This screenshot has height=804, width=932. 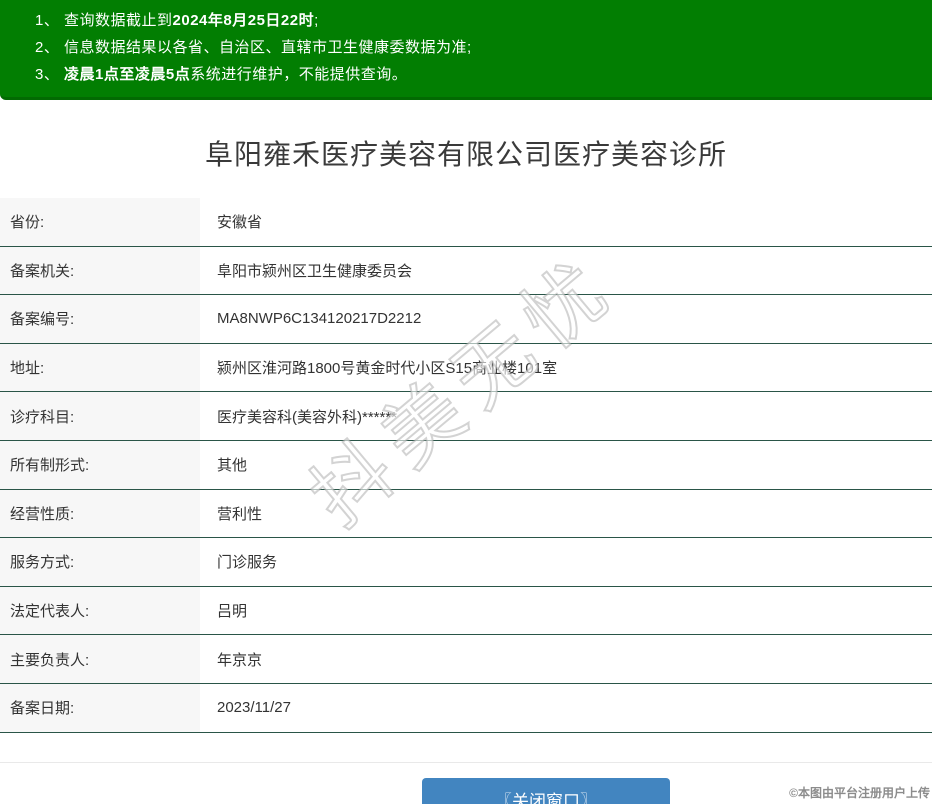 I want to click on table-row: 地址: 颍州区淮河路1800号黄金时代小区S15商业楼101室, so click(x=466, y=368).